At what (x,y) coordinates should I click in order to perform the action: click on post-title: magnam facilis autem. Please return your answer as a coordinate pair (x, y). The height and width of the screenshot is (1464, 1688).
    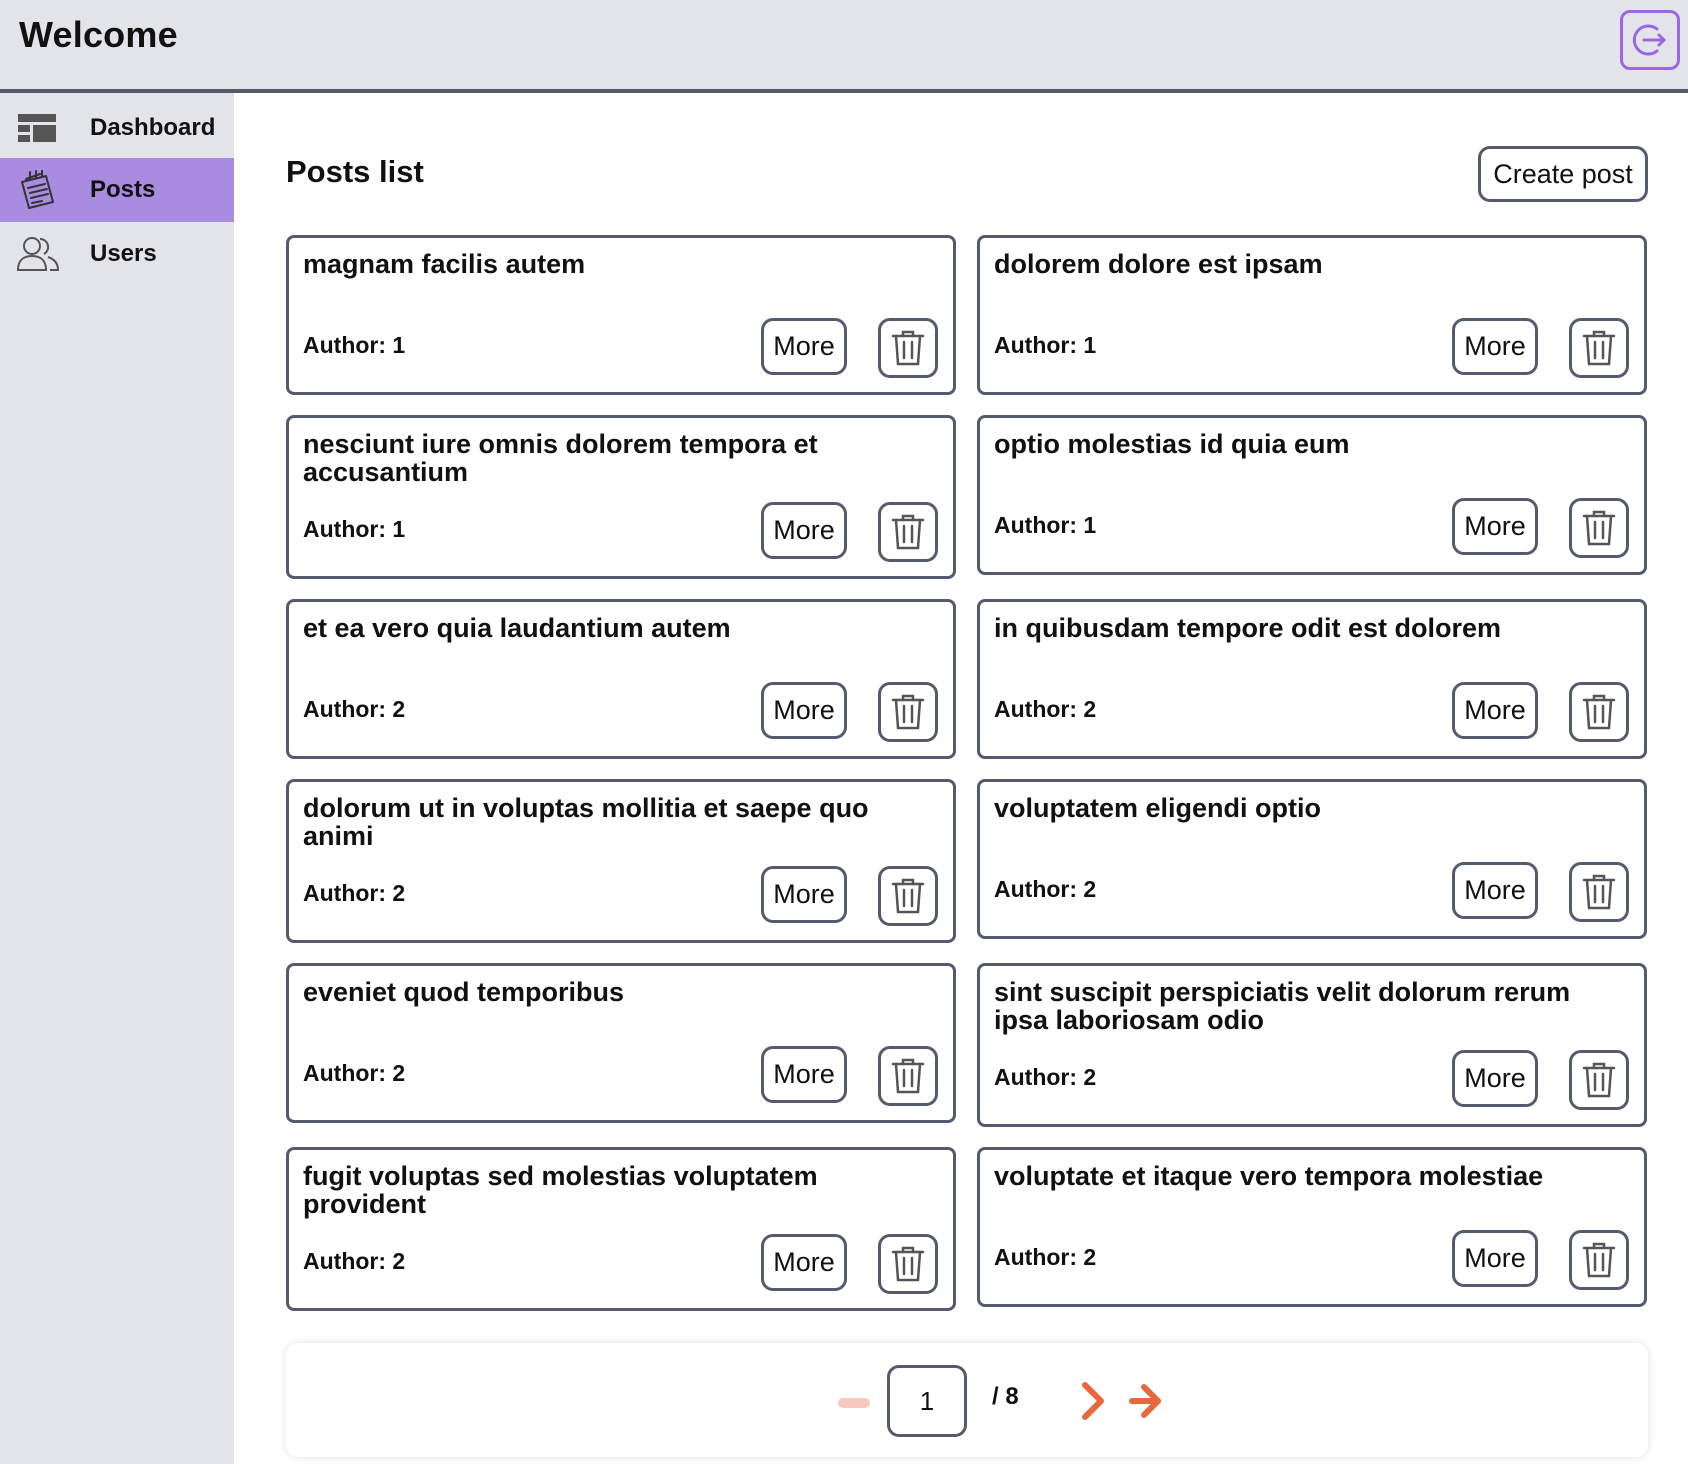
    Looking at the image, I should click on (444, 264).